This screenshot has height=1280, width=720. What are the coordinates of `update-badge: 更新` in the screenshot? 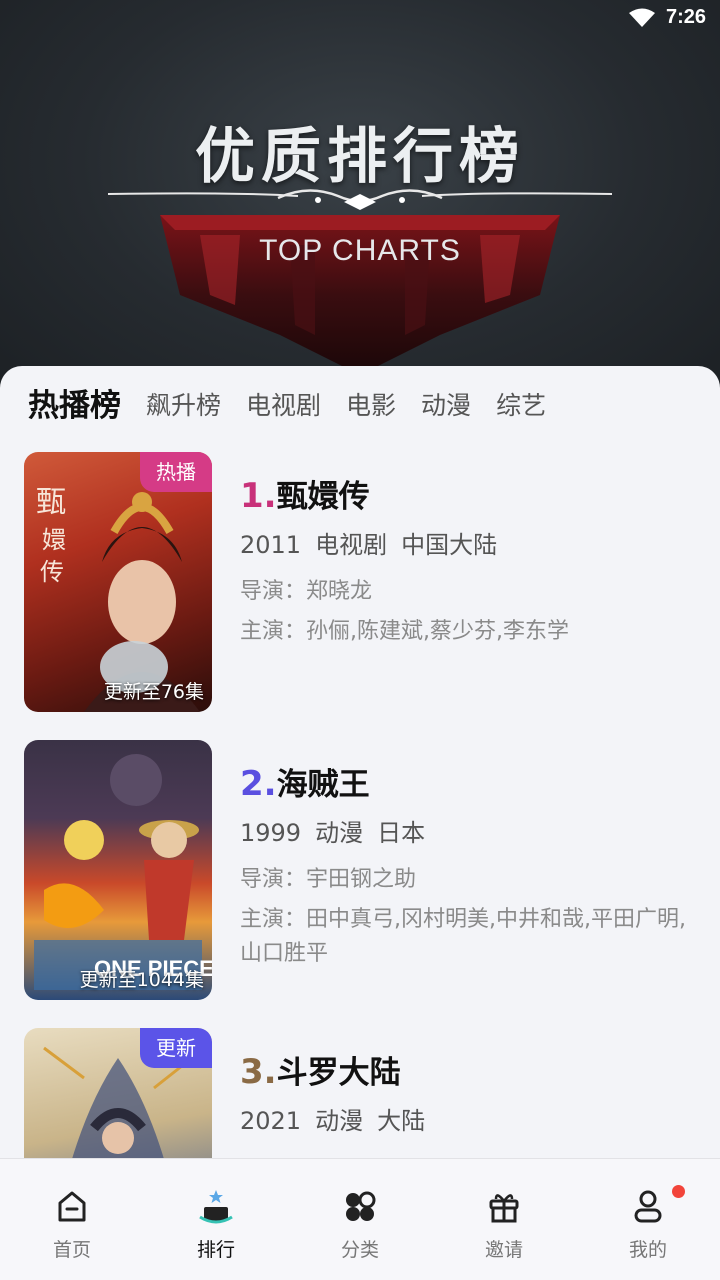 It's located at (176, 1048).